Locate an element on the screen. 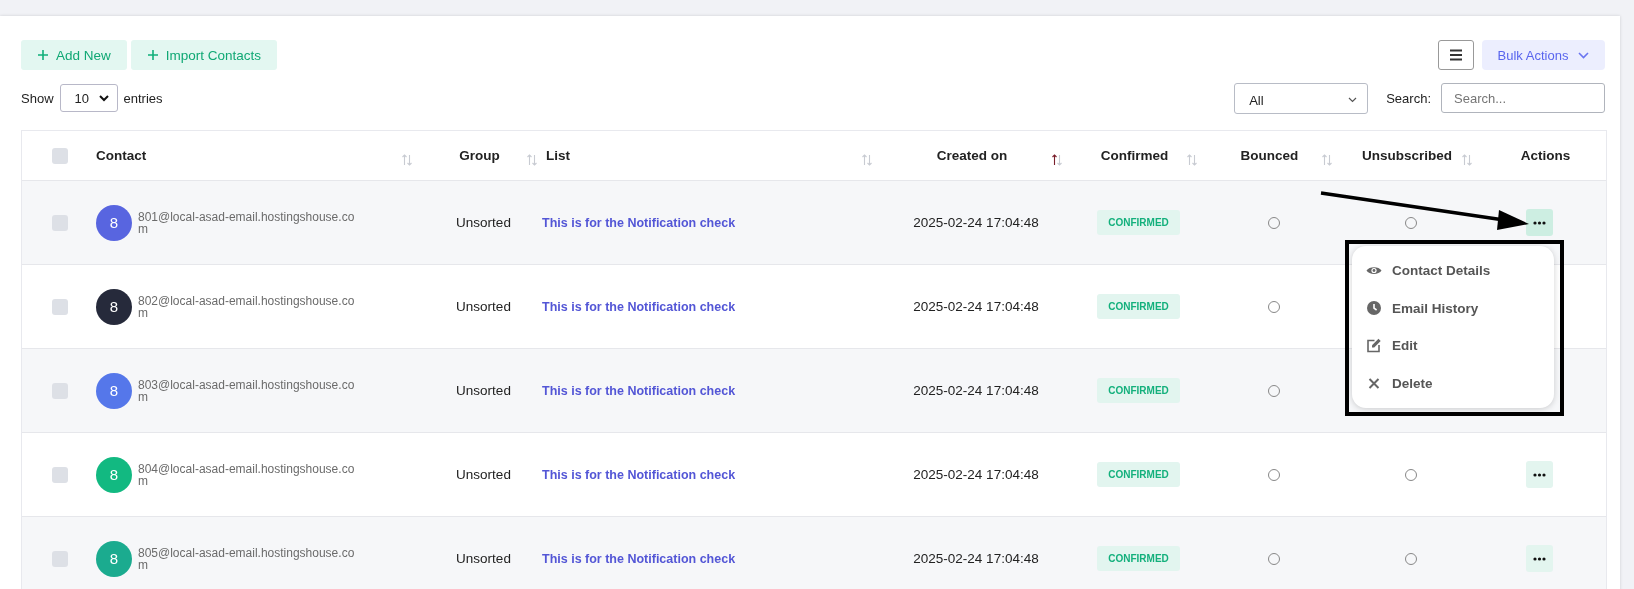 The height and width of the screenshot is (589, 1634). contact-email: 804@local-asad-email.hostingshouse.com is located at coordinates (247, 474).